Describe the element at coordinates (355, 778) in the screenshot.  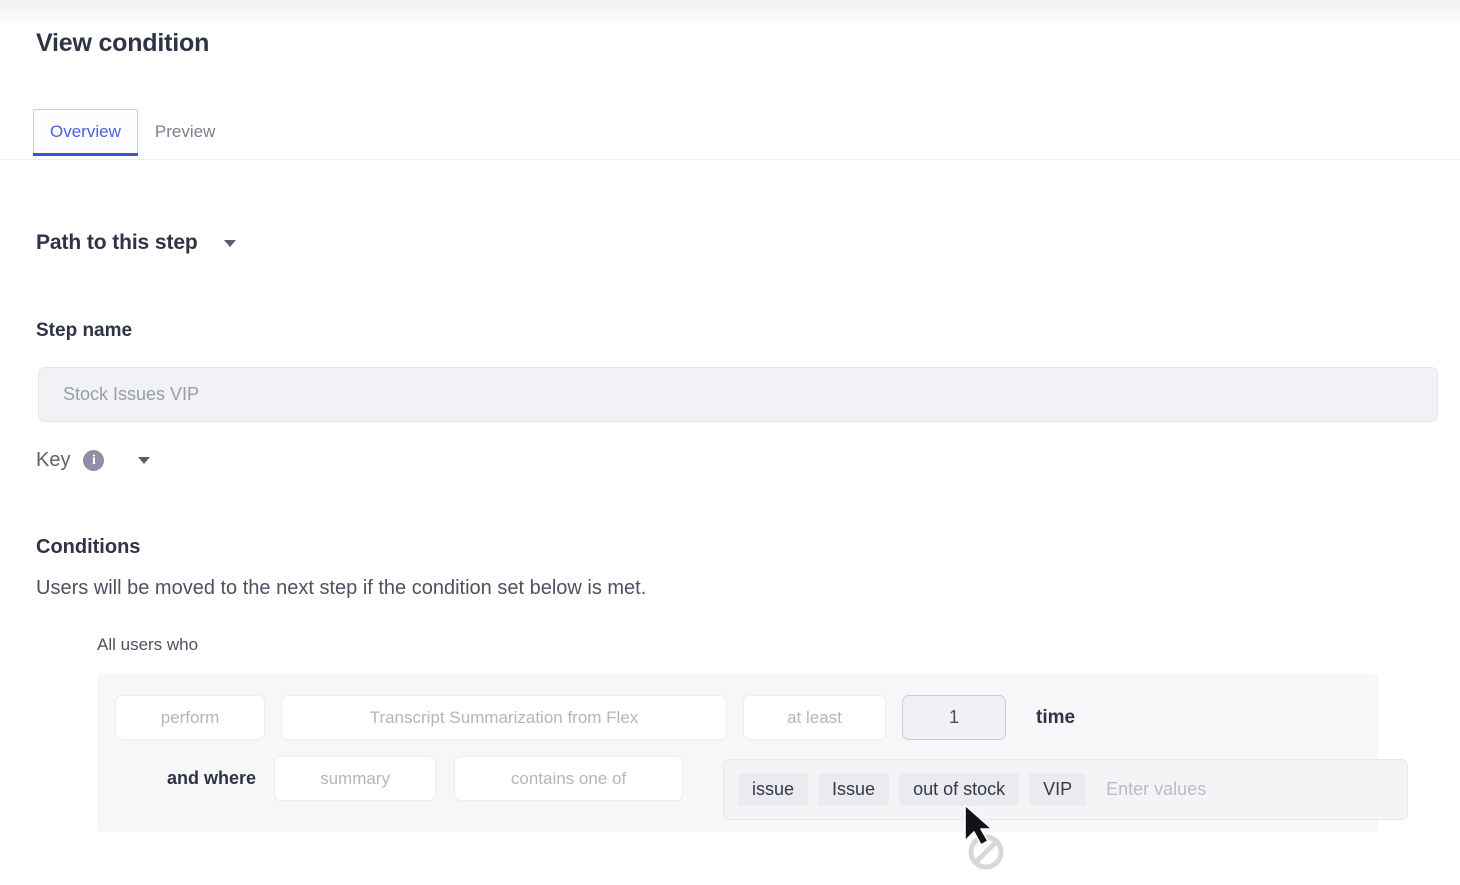
I see `condition-property-select: summary` at that location.